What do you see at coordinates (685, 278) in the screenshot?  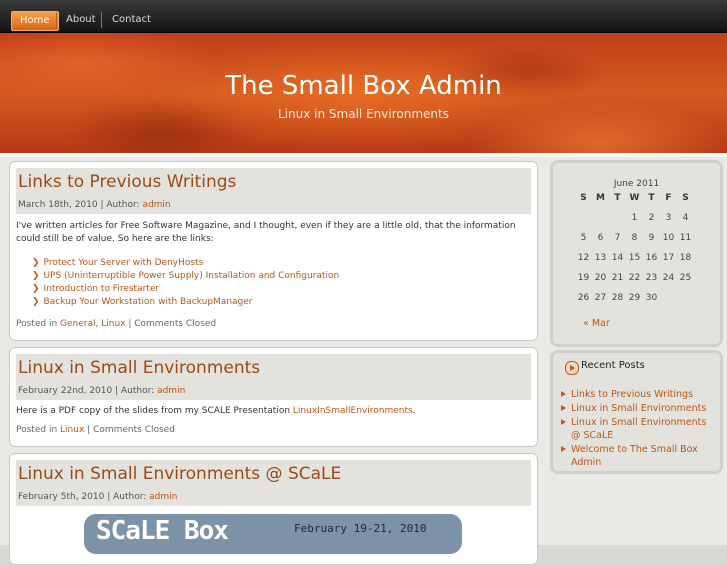 I see `calendar-day: 25` at bounding box center [685, 278].